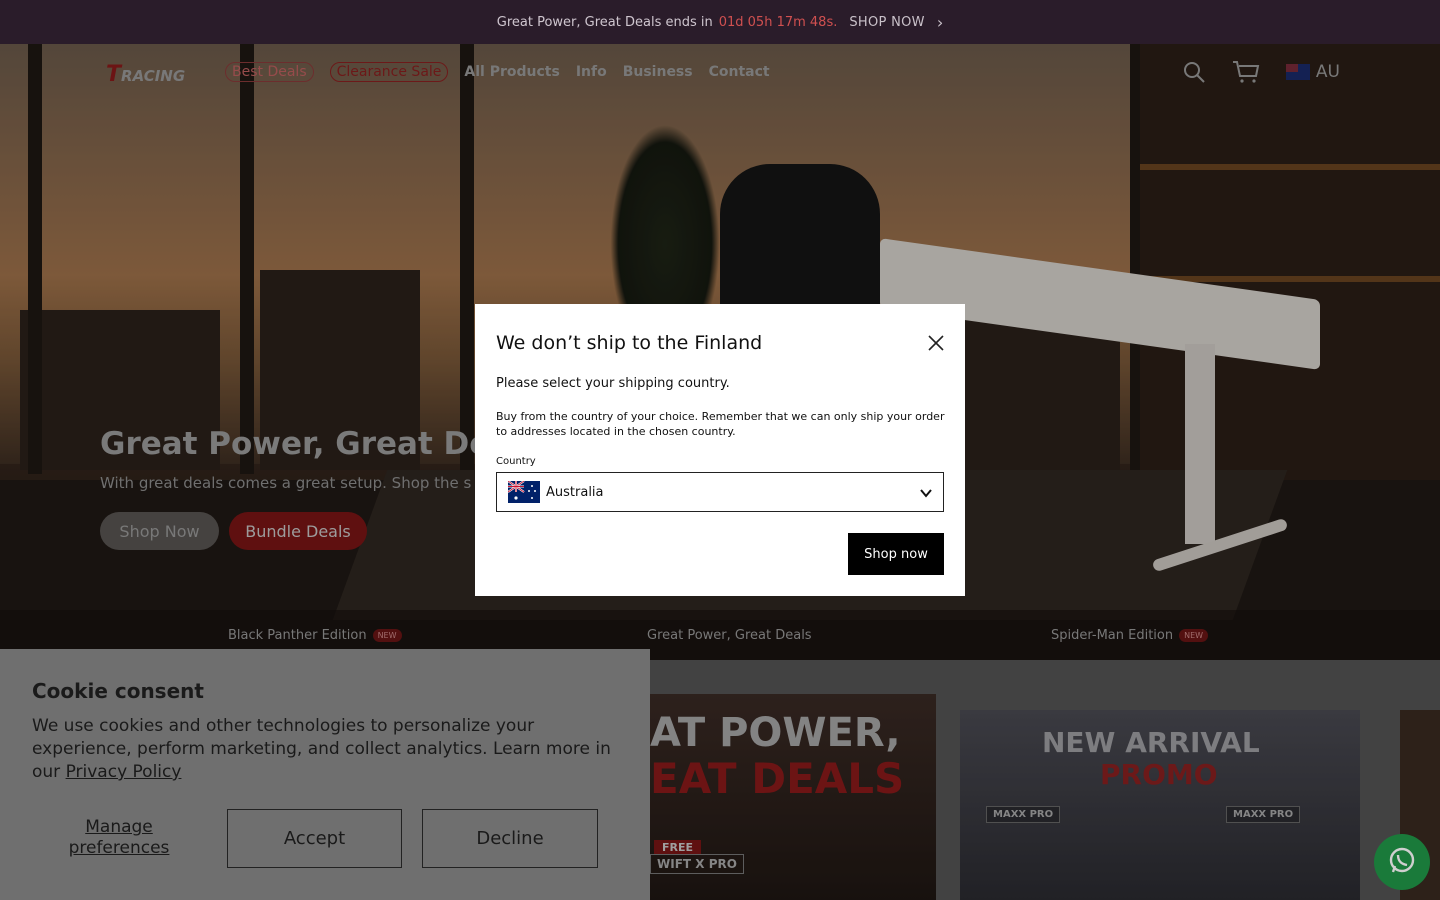 This screenshot has height=900, width=1440. Describe the element at coordinates (1246, 72) in the screenshot. I see `cart-icon` at that location.